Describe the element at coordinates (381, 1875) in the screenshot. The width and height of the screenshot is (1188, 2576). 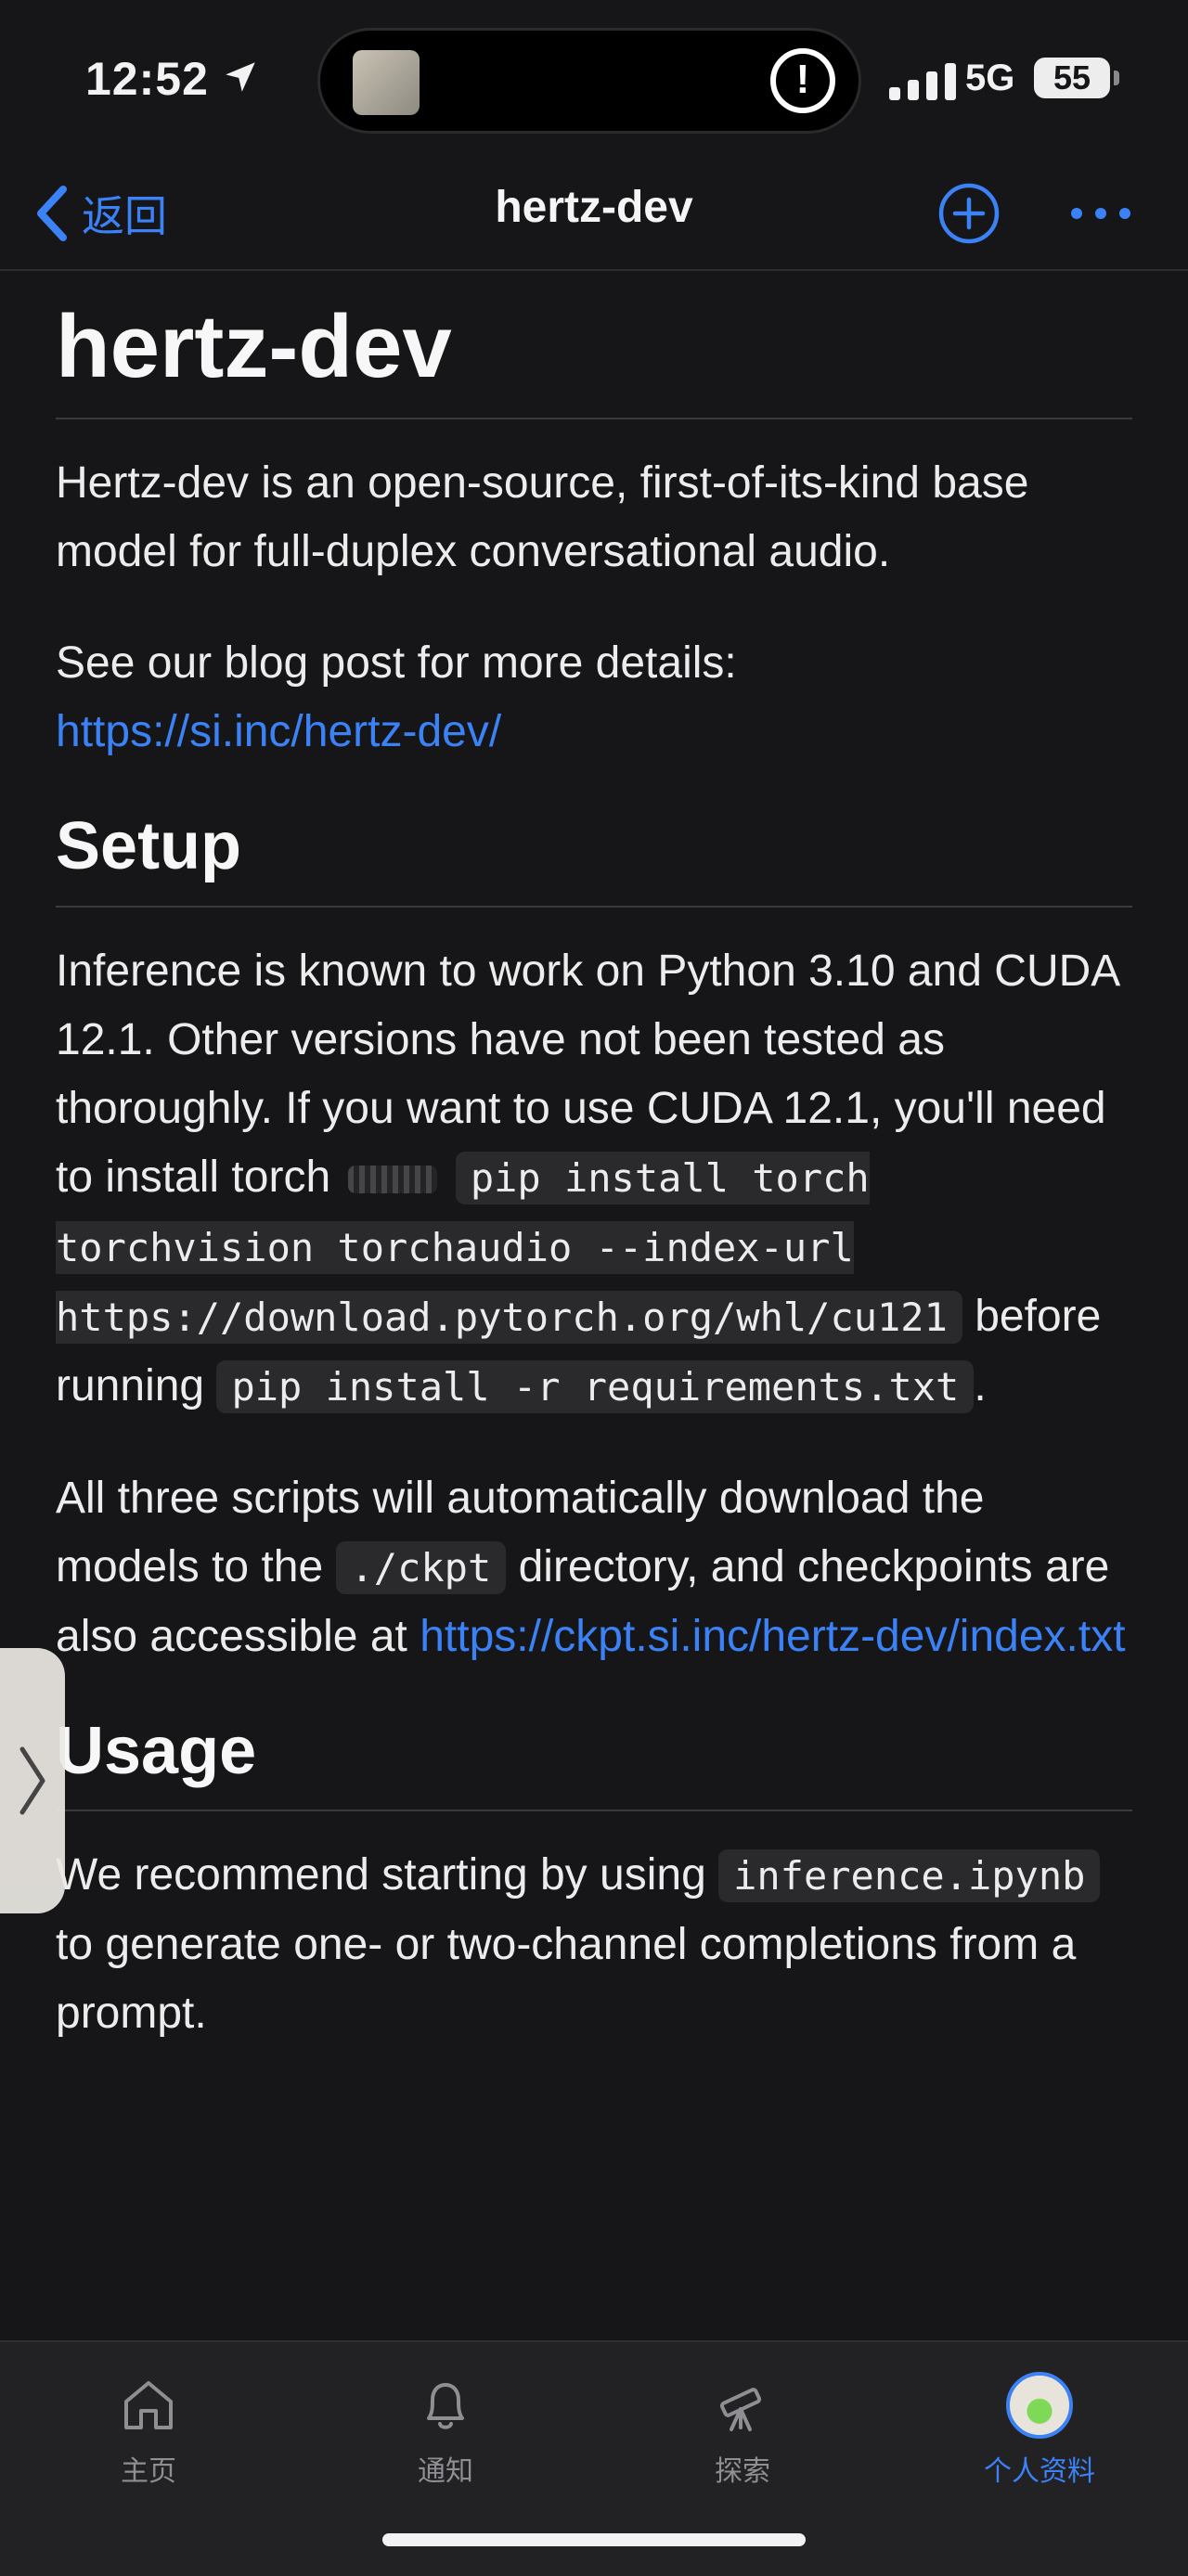
I see `usage-text-1: We recommend starting by using` at that location.